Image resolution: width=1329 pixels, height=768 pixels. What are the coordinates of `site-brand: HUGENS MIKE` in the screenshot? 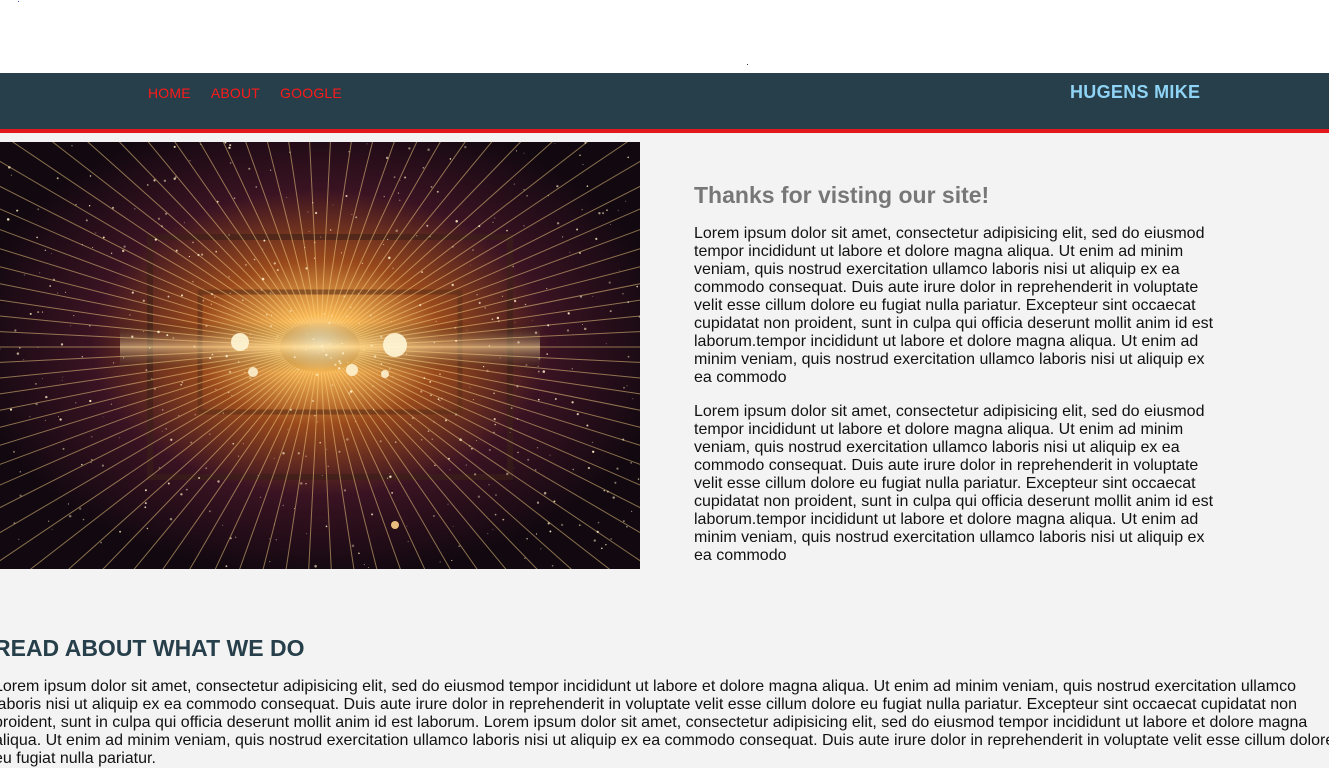 It's located at (1135, 92).